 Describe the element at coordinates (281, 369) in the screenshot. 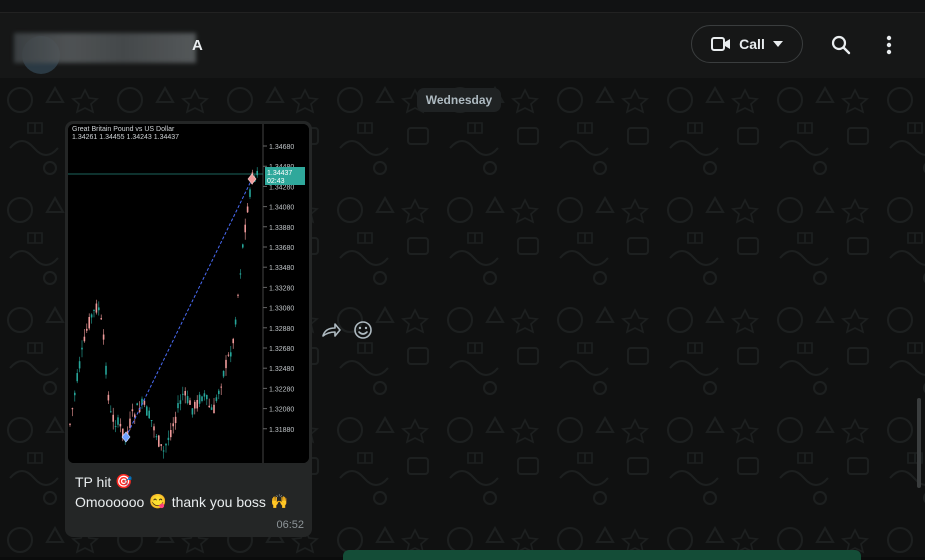

I see `y-tick-label: 1.32480` at that location.